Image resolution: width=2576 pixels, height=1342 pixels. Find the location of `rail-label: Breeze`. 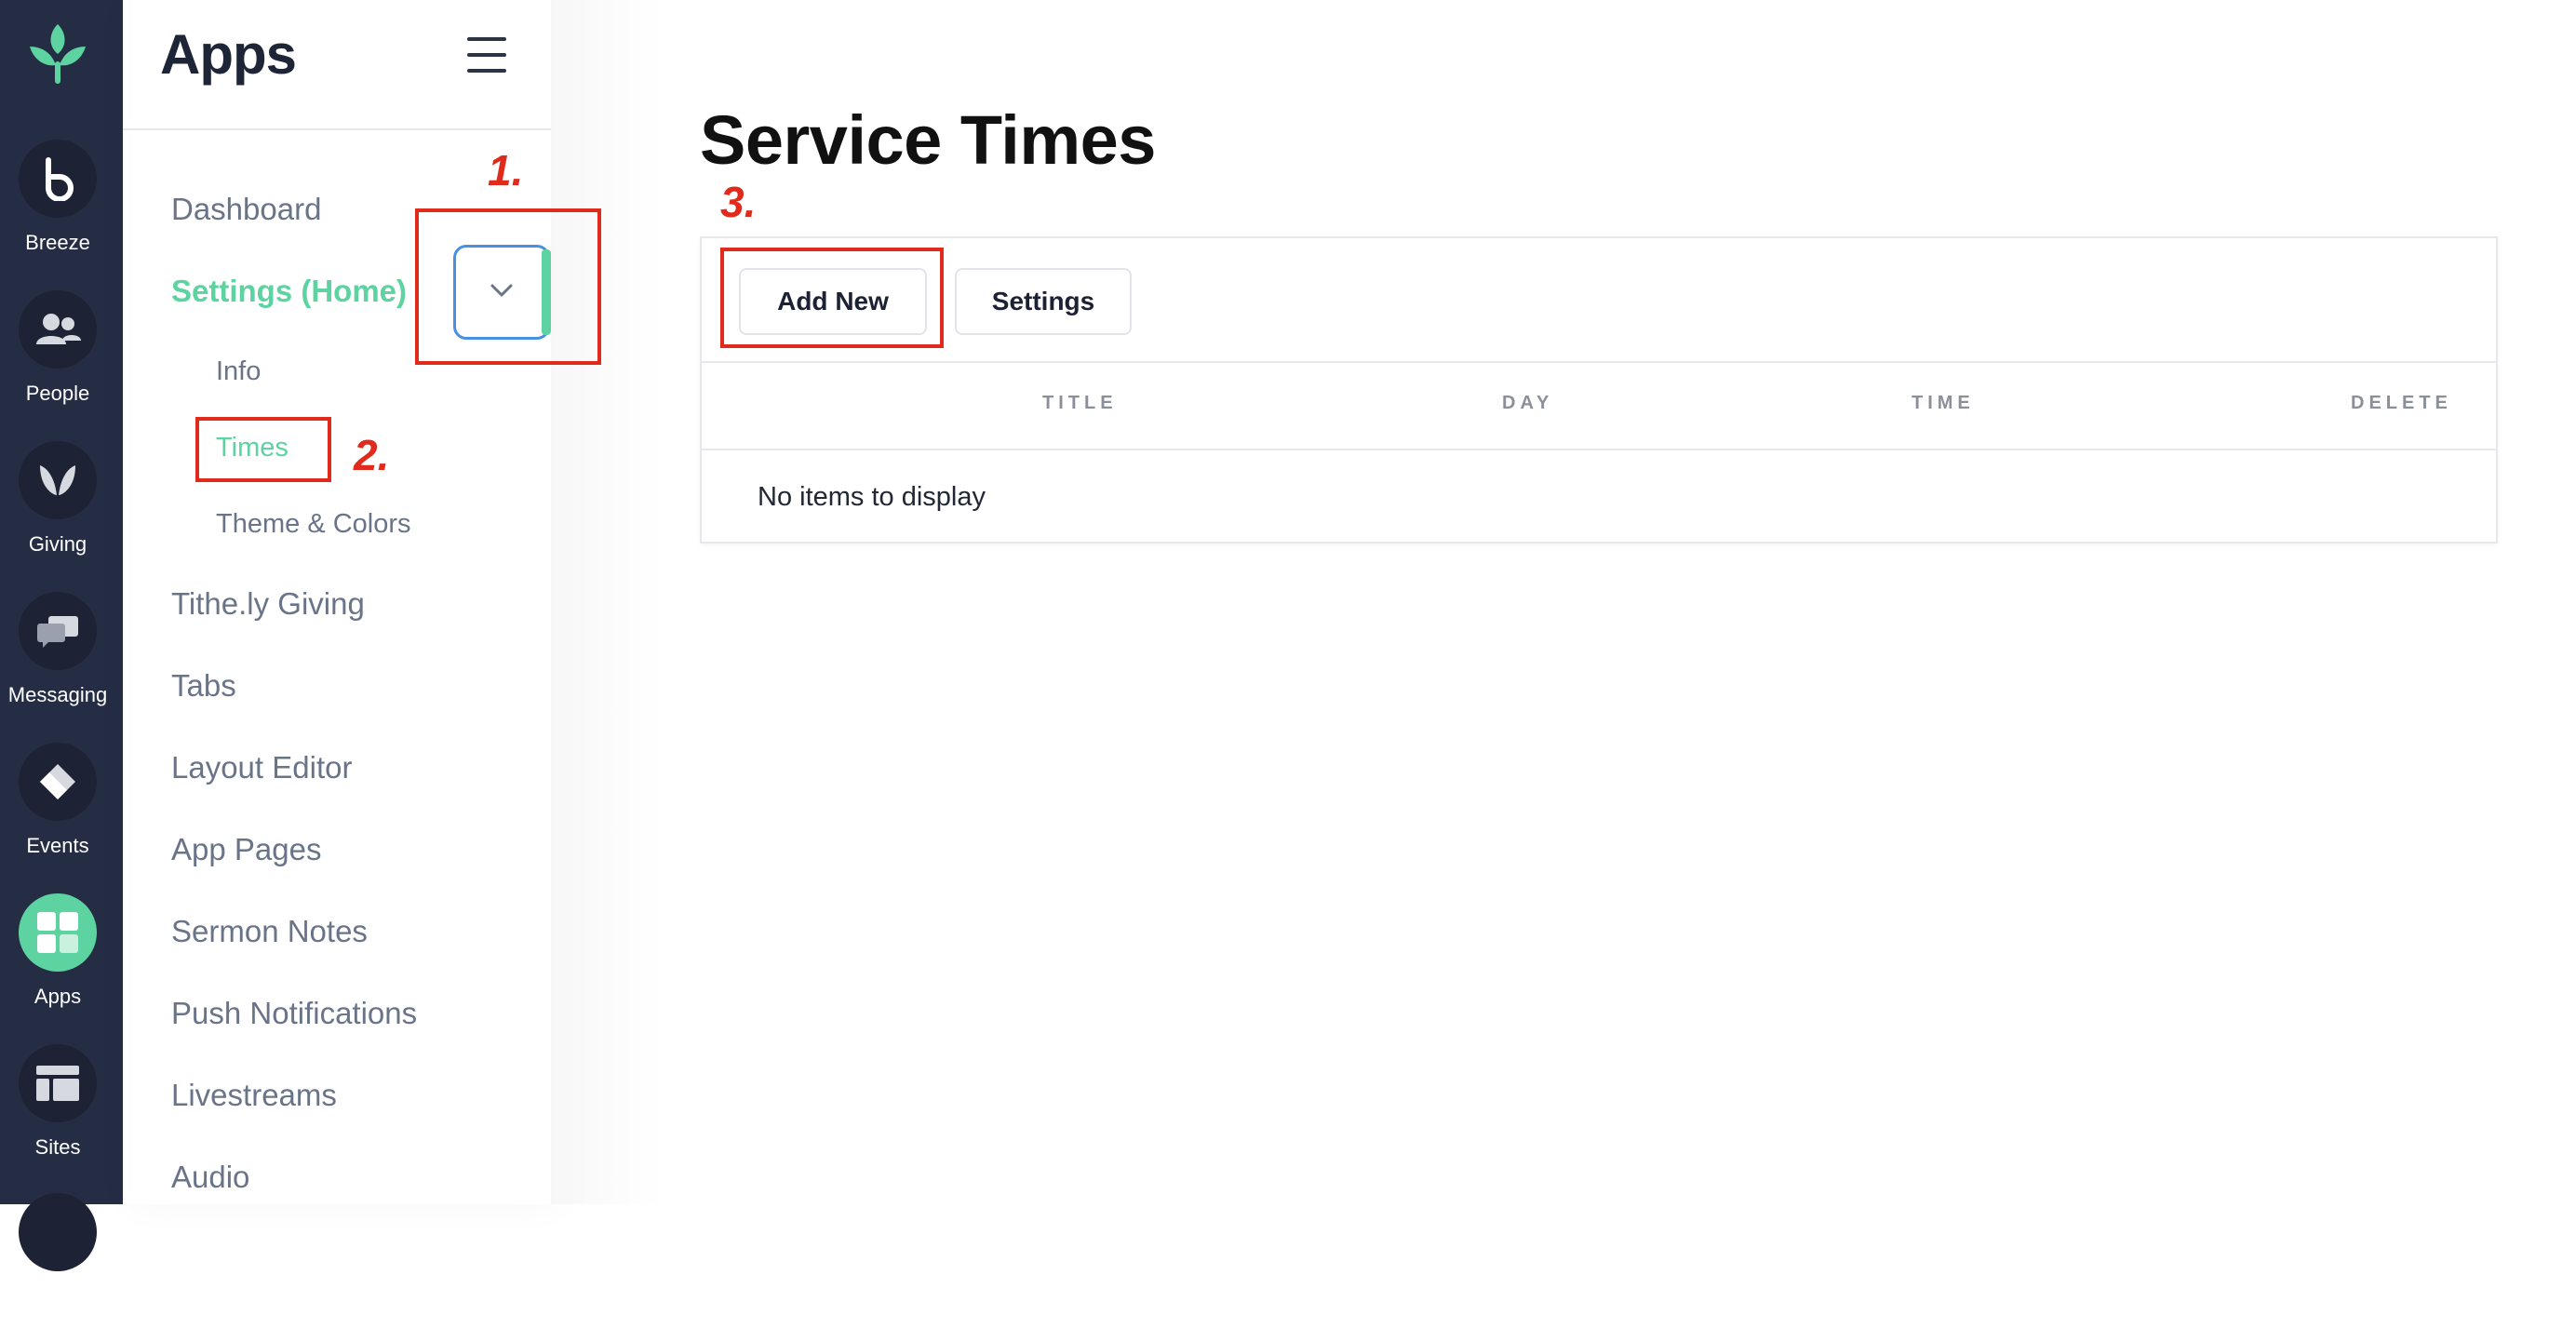

rail-label: Breeze is located at coordinates (57, 242).